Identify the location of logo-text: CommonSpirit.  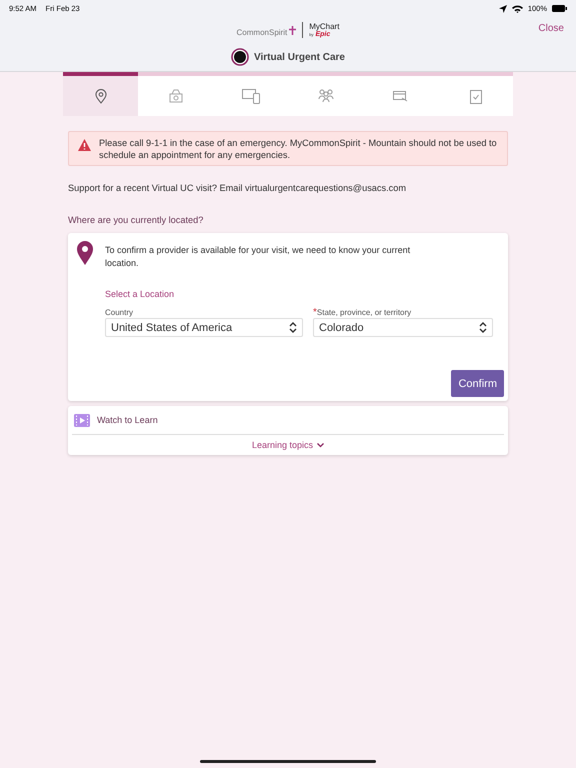
(262, 32).